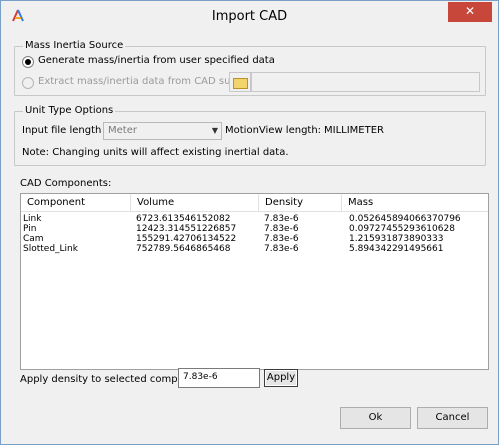  What do you see at coordinates (69, 110) in the screenshot?
I see `unit-type-legend: Unit Type Options` at bounding box center [69, 110].